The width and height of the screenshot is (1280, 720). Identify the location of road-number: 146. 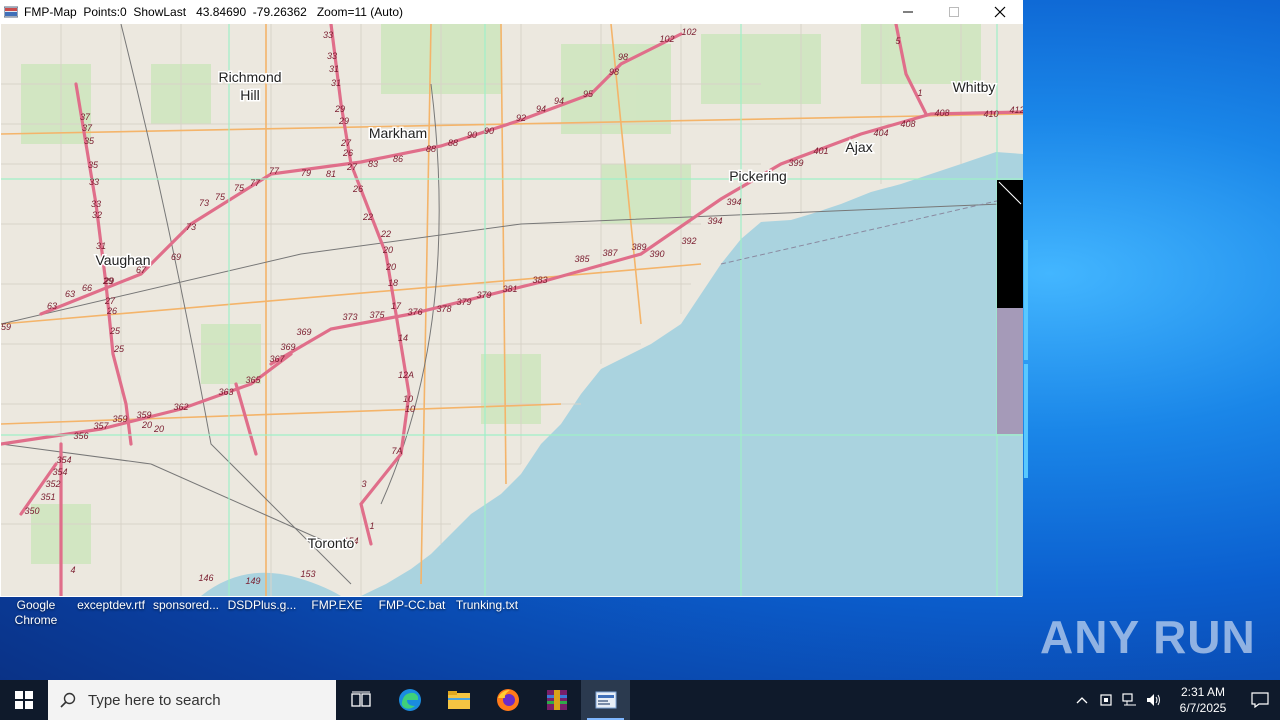
(205, 578).